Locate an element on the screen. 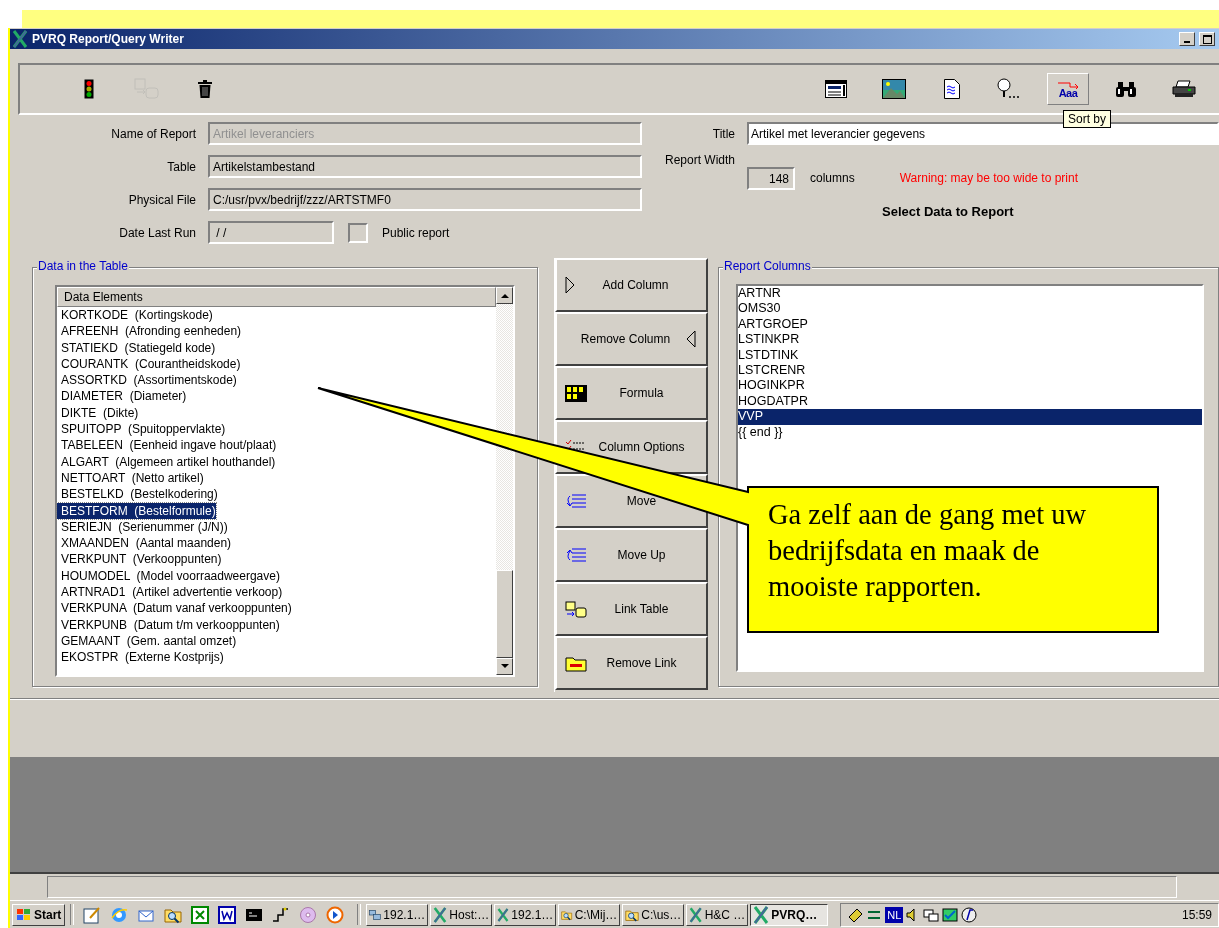  list-item: {{ end }} is located at coordinates (970, 432).